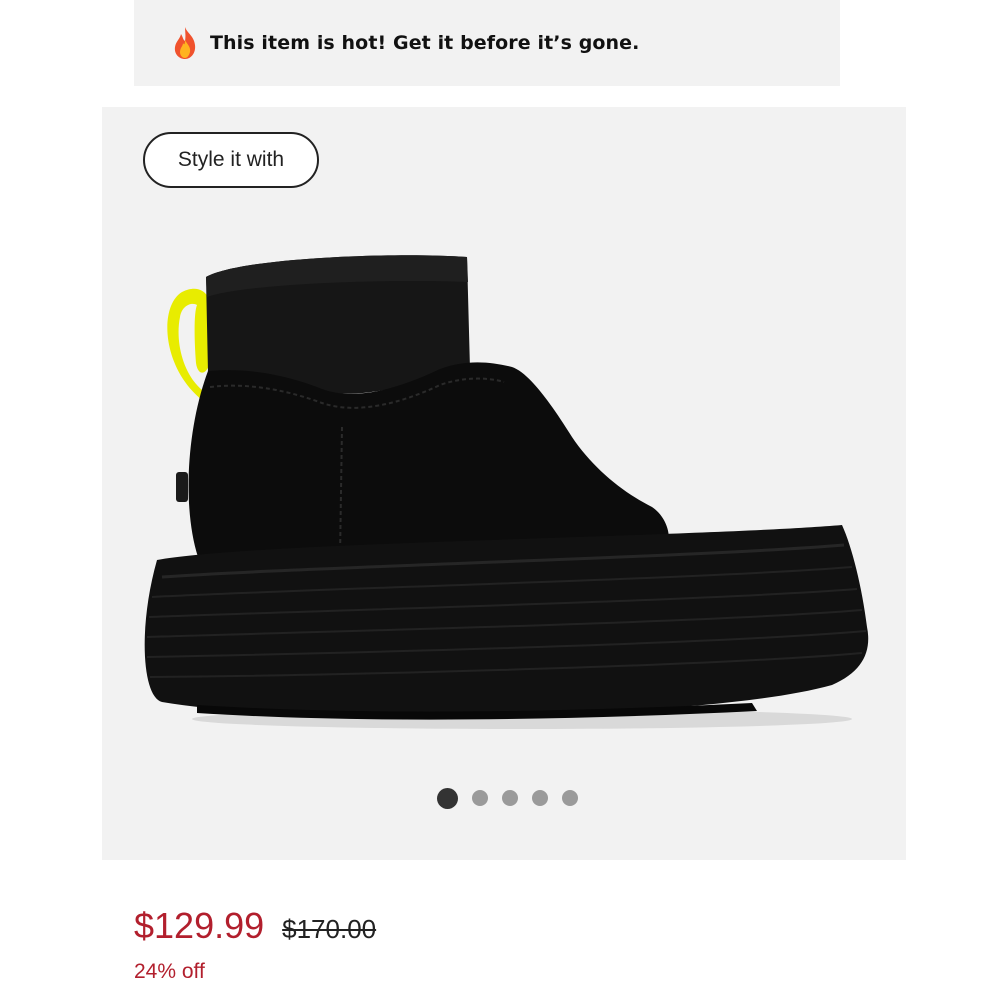 This screenshot has height=1000, width=1000. I want to click on current-price: $129.99, so click(199, 925).